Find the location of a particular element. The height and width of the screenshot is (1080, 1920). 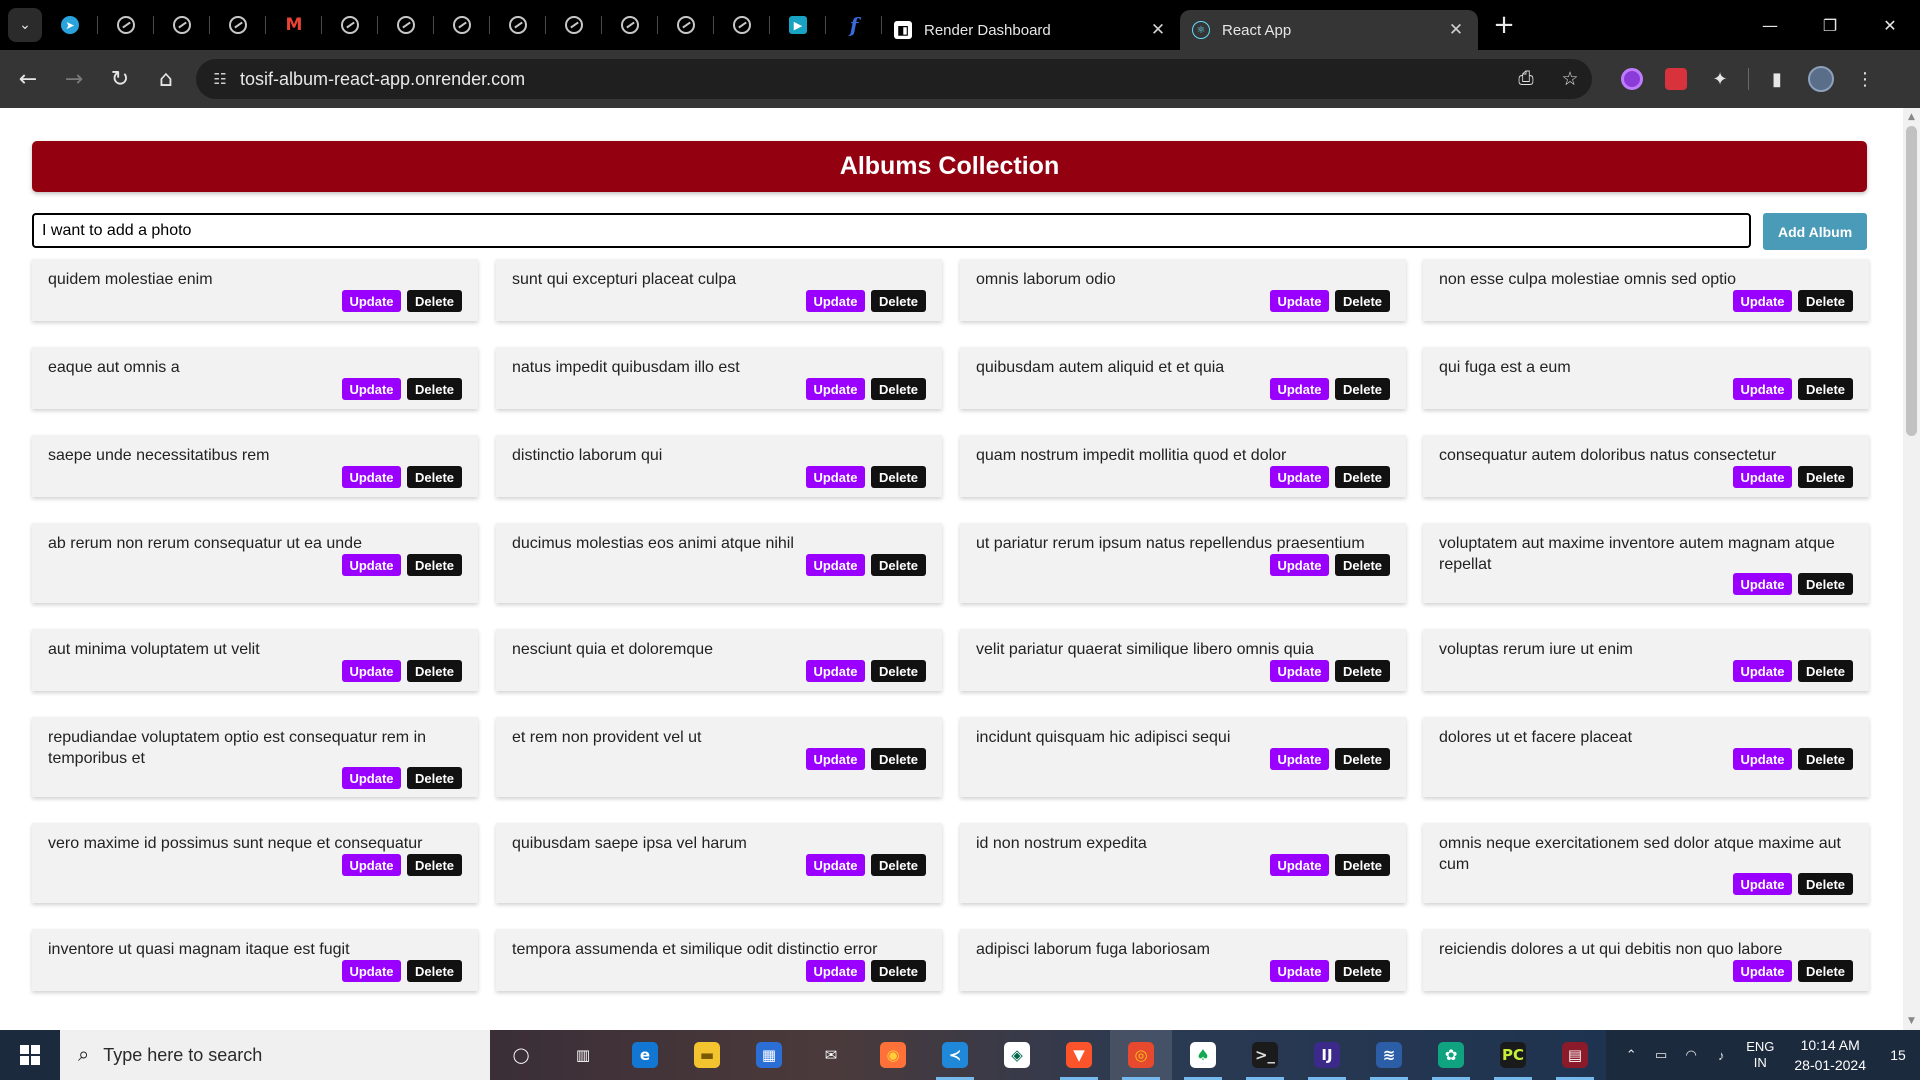

taskbar-app: ▦ is located at coordinates (769, 1055).